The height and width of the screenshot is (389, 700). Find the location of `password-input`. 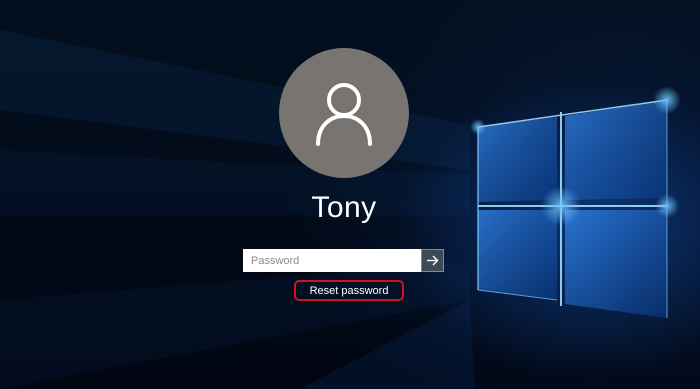

password-input is located at coordinates (332, 260).